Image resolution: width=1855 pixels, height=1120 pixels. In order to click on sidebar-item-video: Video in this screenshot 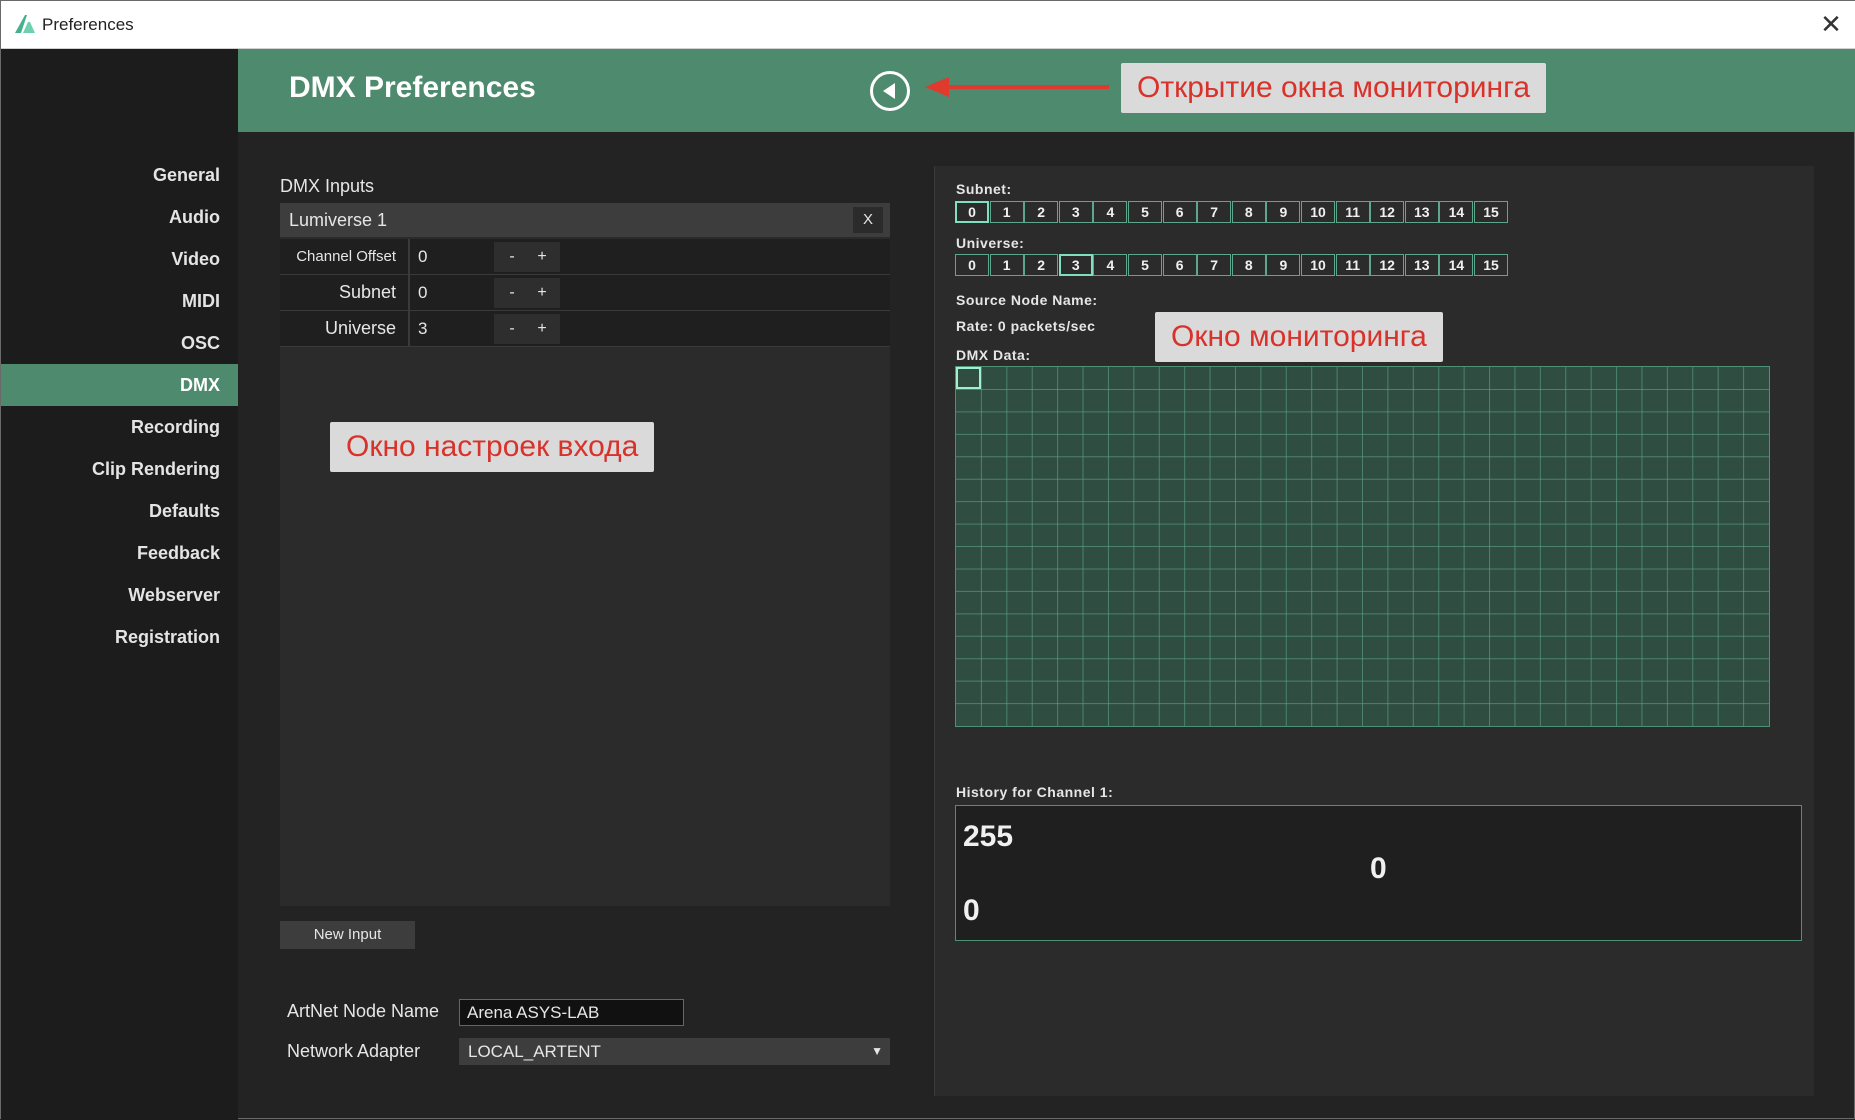, I will do `click(119, 259)`.